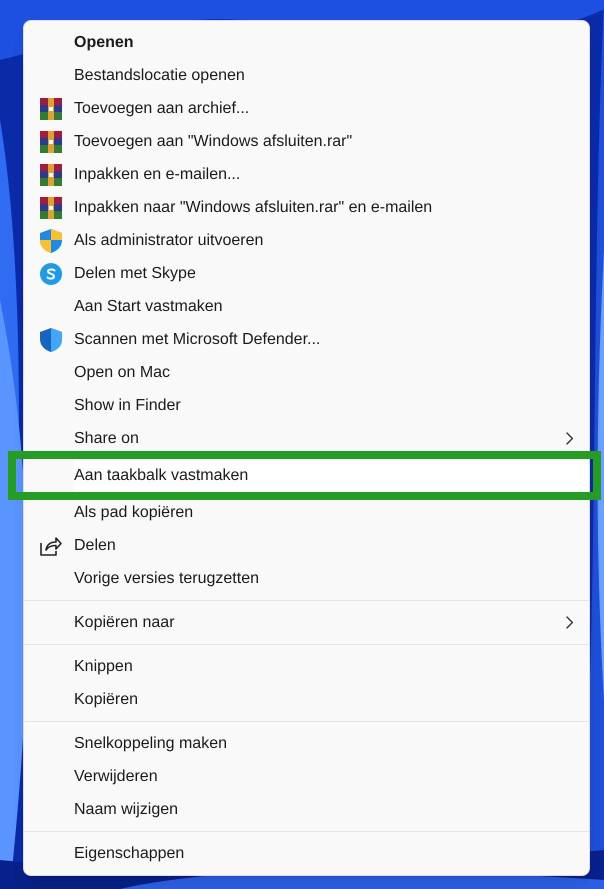 The width and height of the screenshot is (604, 889). What do you see at coordinates (331, 372) in the screenshot?
I see `menu-item: Open on Mac` at bounding box center [331, 372].